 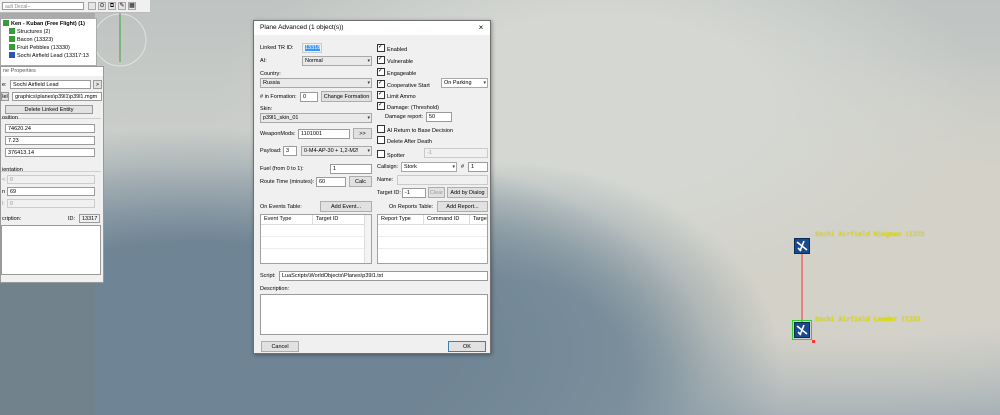 What do you see at coordinates (464, 83) in the screenshot?
I see `cooperative-start-select: On Parking ▾` at bounding box center [464, 83].